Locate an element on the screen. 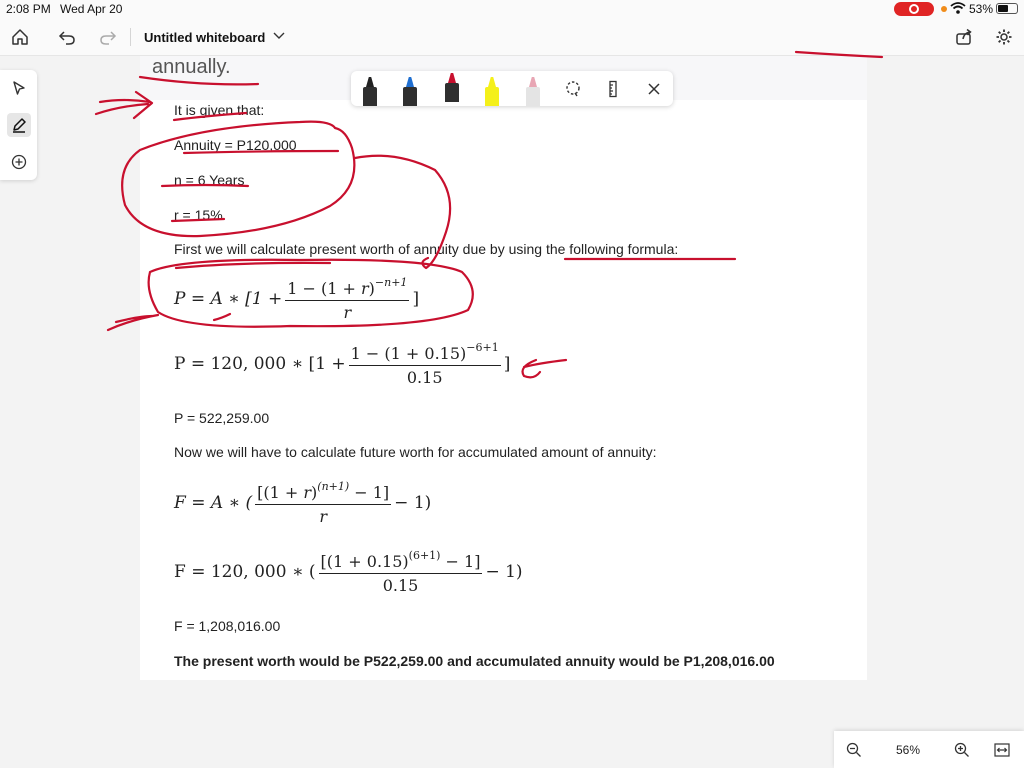 This screenshot has width=1024, height=768. formula-fraction: 1 − (1 + r)−n+1 r is located at coordinates (347, 299).